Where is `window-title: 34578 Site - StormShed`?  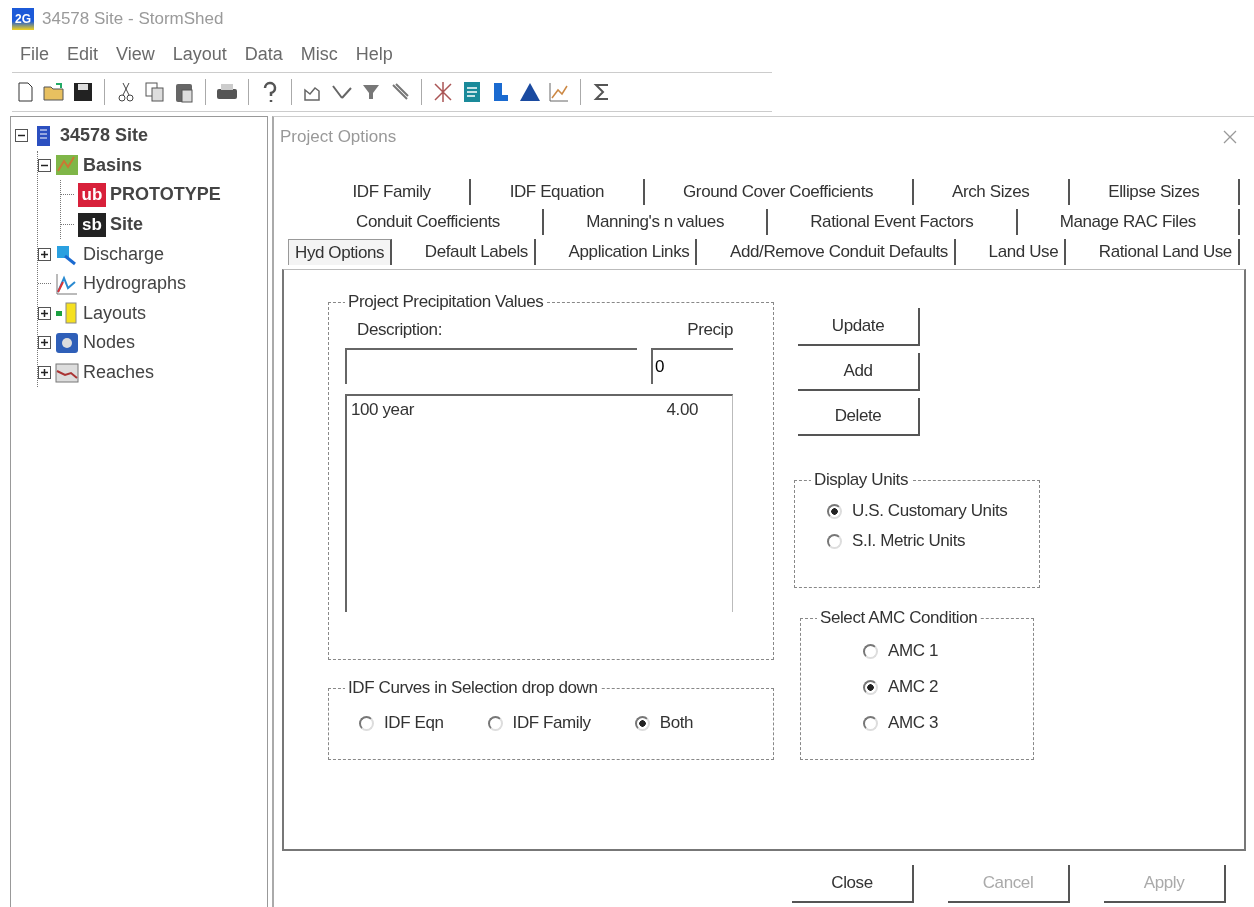
window-title: 34578 Site - StormShed is located at coordinates (133, 19).